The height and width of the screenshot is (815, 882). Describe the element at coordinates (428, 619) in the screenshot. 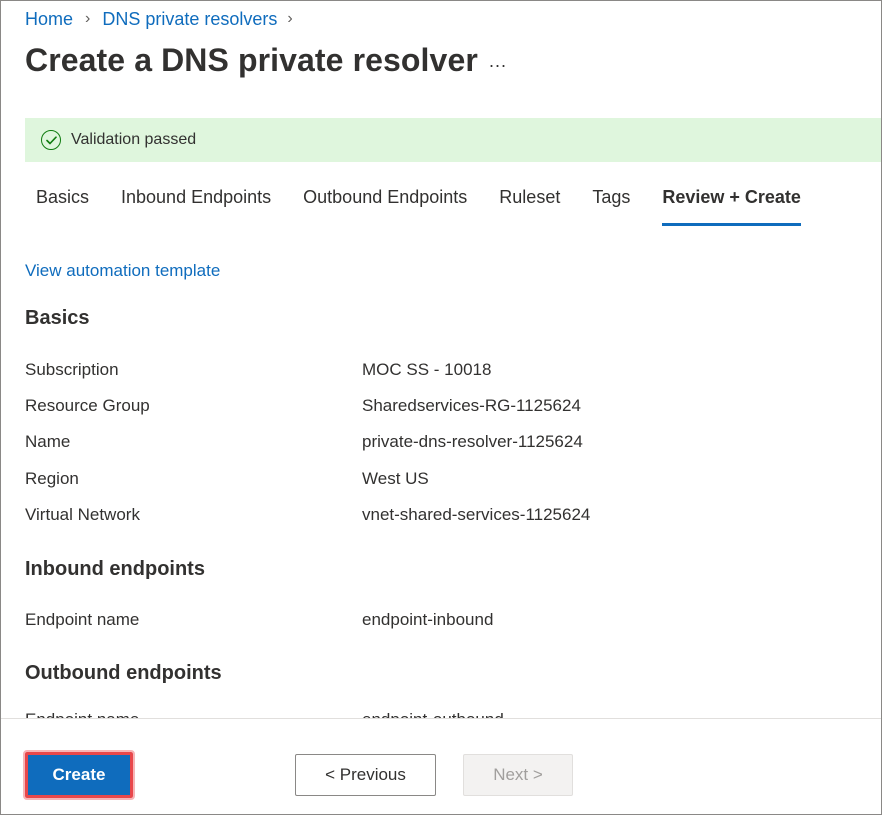

I see `summary-value: endpoint-inbound` at that location.